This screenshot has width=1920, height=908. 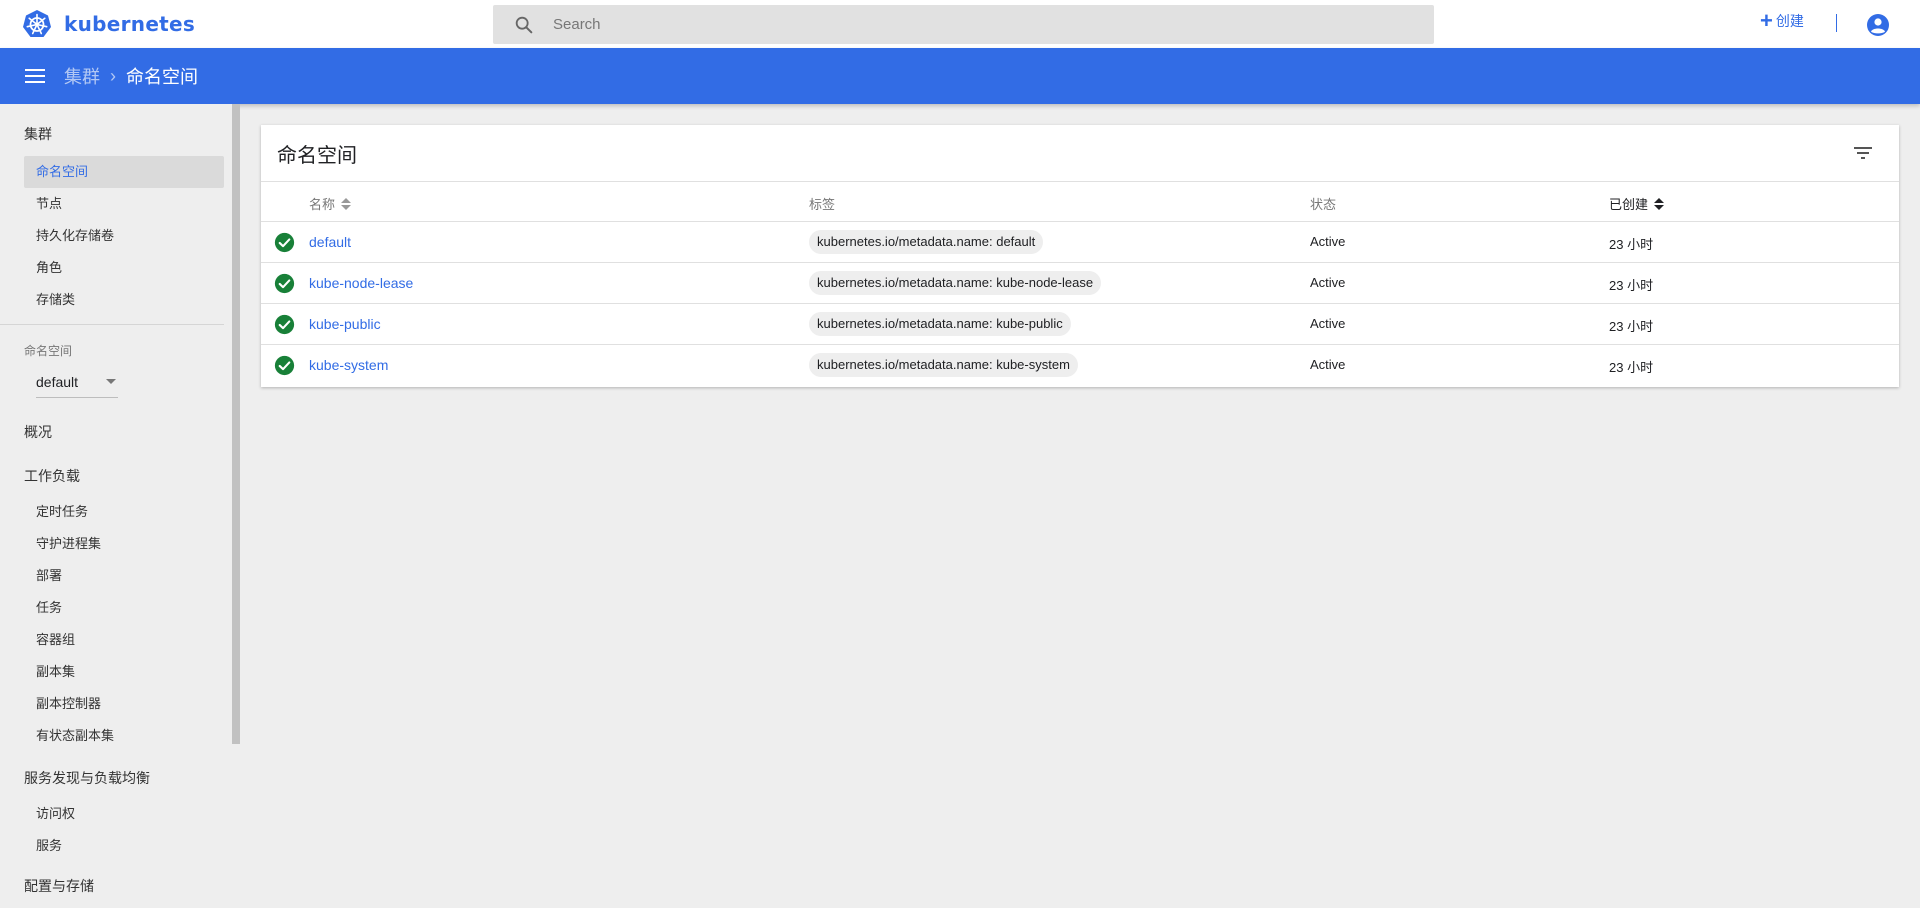 What do you see at coordinates (940, 324) in the screenshot?
I see `label-chip: kubernetes.io/metadata.name: kube-public` at bounding box center [940, 324].